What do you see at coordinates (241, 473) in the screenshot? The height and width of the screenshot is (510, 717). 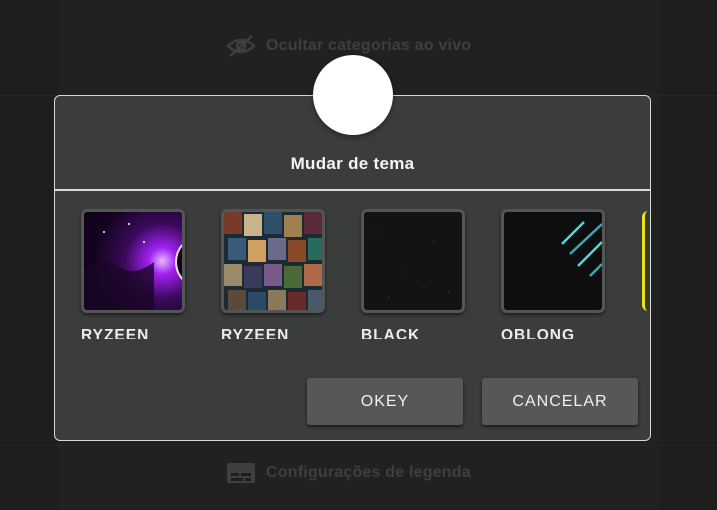 I see `subtitles-icon` at bounding box center [241, 473].